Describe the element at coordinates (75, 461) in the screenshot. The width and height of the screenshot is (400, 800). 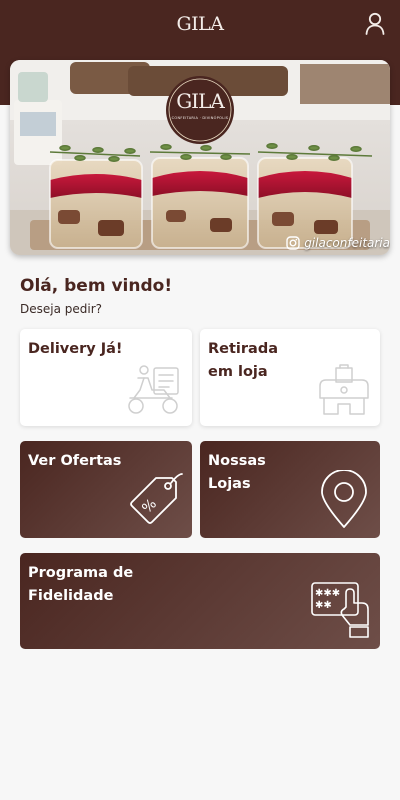
I see `offers-card-label: Ver Ofertas` at that location.